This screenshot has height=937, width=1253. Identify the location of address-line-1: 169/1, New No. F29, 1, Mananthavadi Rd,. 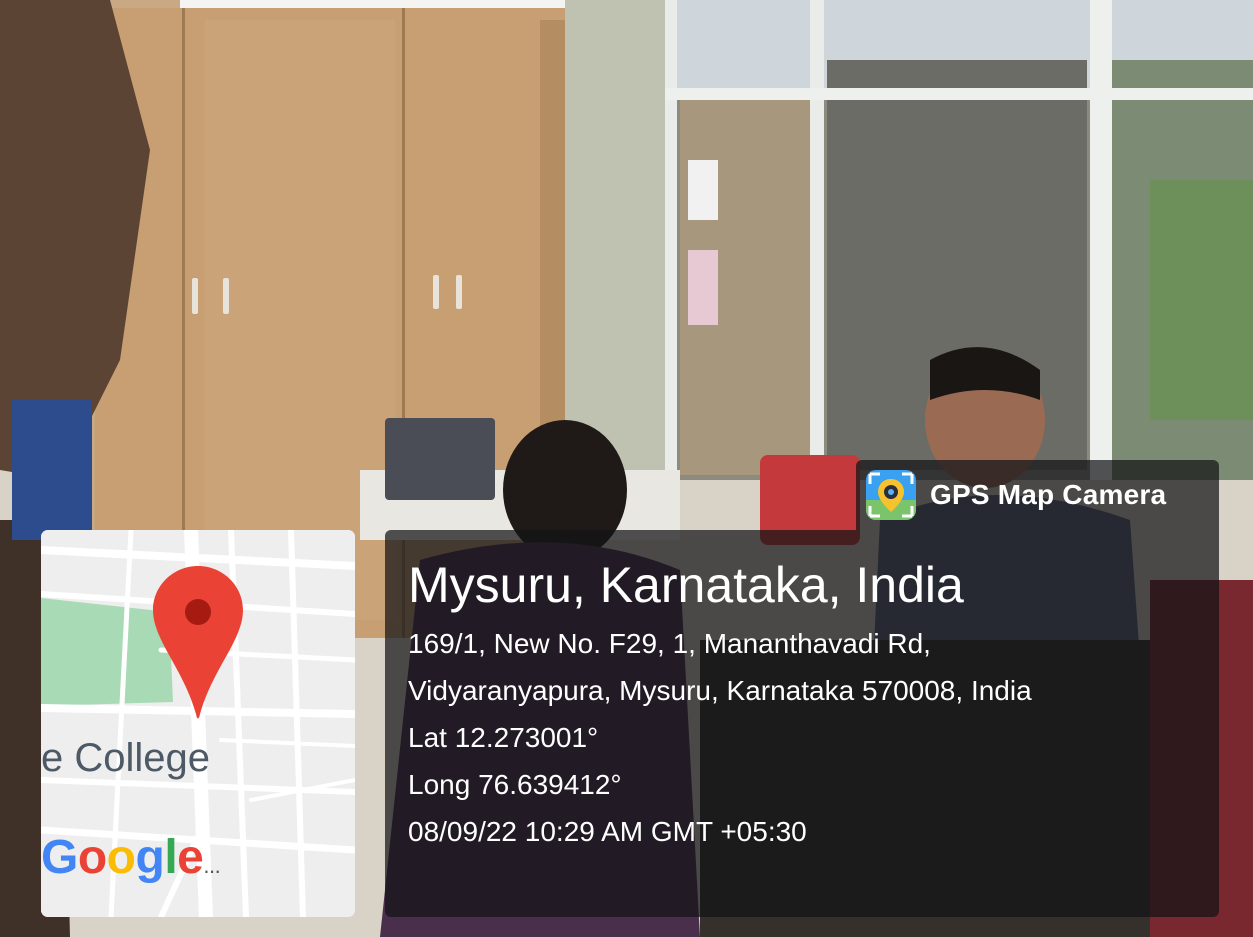
(669, 643).